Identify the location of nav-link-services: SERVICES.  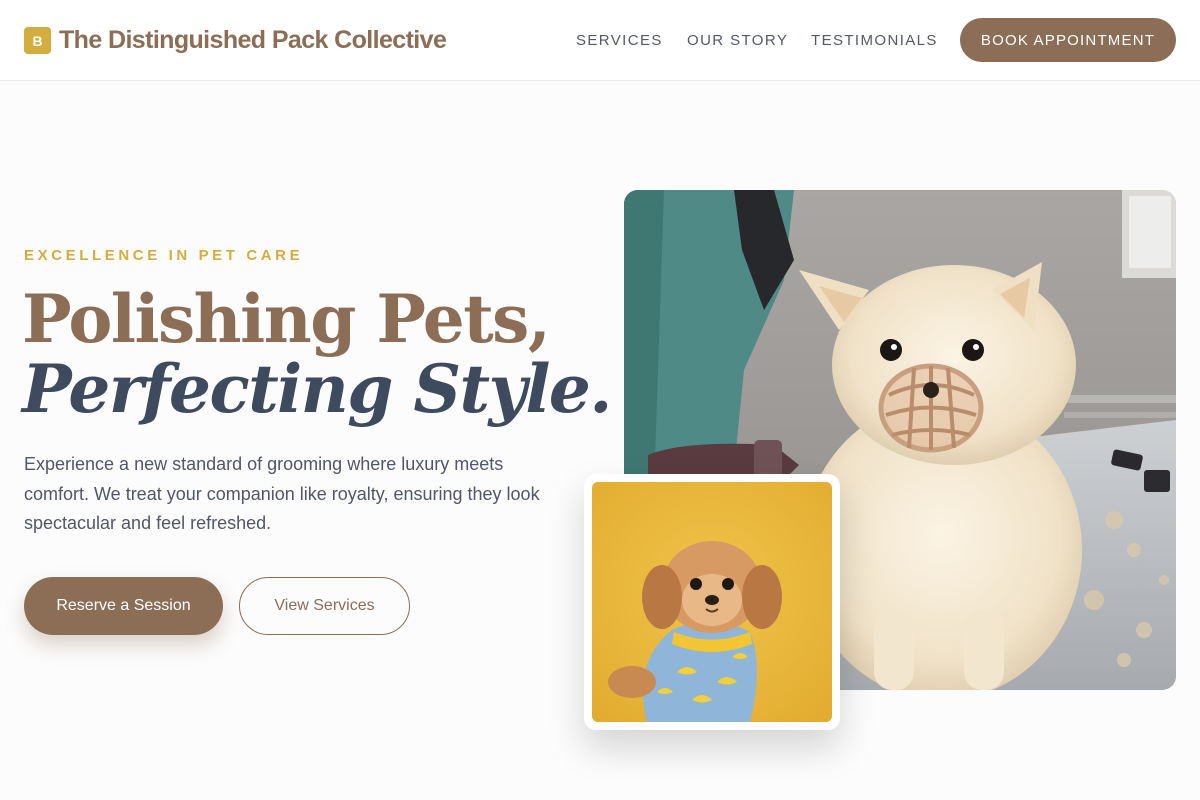
(619, 40).